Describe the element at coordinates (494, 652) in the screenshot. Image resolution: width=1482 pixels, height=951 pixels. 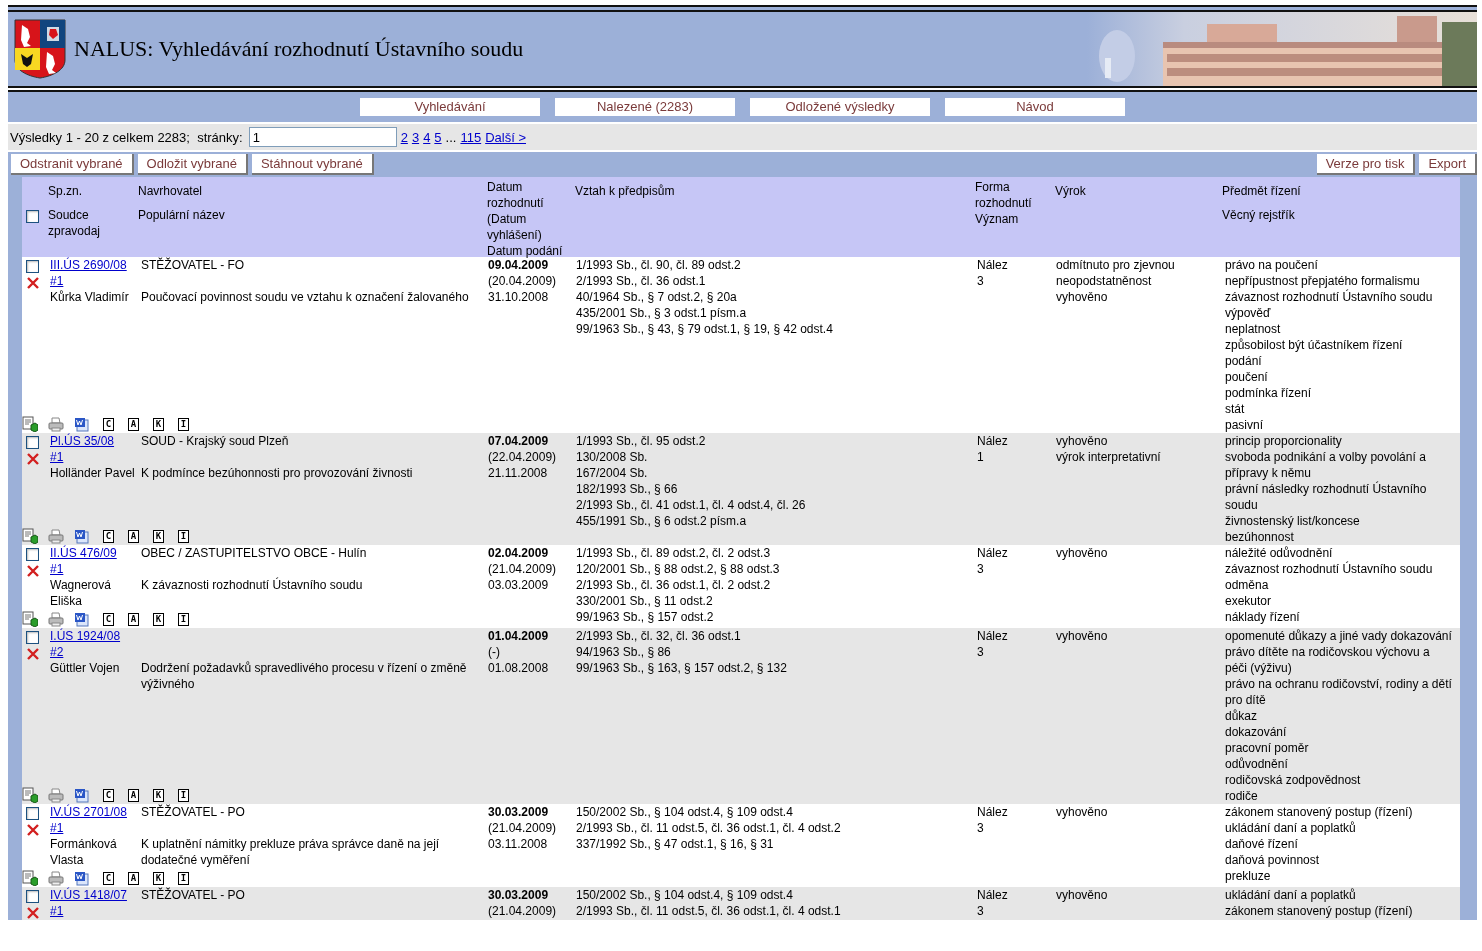
I see `announce-date: (-)` at that location.